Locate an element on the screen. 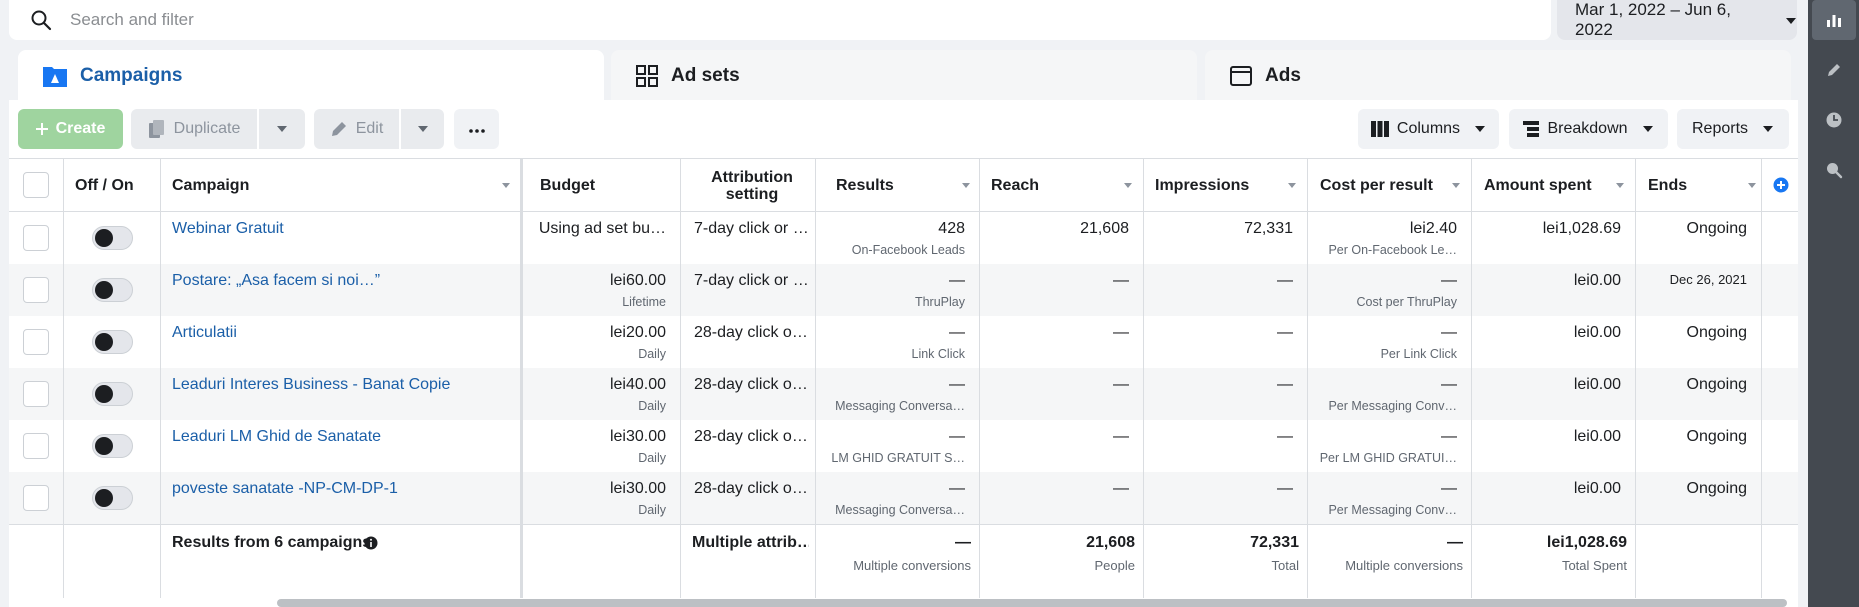 This screenshot has height=607, width=1859. results-sub: ThruPlay is located at coordinates (939, 302).